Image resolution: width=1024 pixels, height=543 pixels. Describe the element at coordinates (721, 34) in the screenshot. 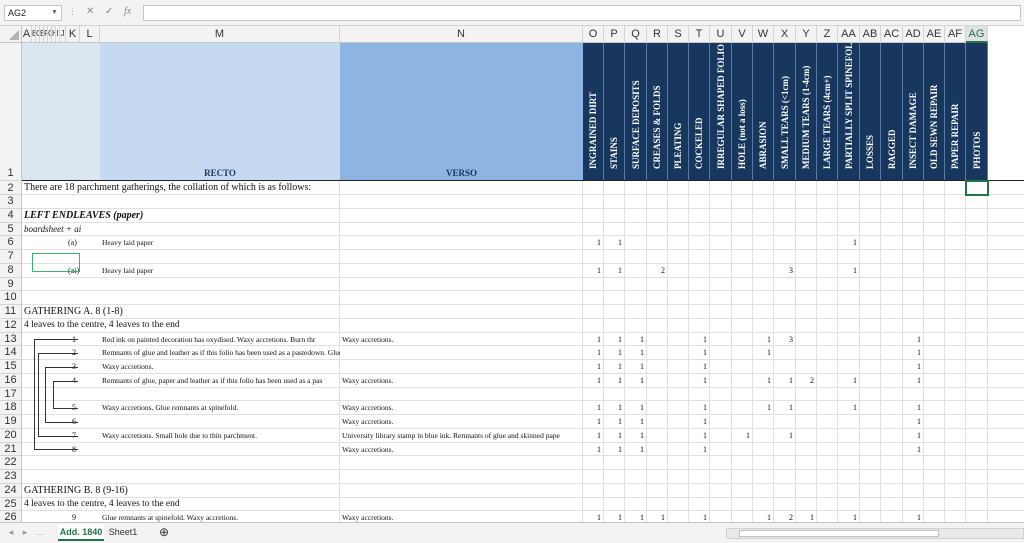

I see `column-header-u: U` at that location.